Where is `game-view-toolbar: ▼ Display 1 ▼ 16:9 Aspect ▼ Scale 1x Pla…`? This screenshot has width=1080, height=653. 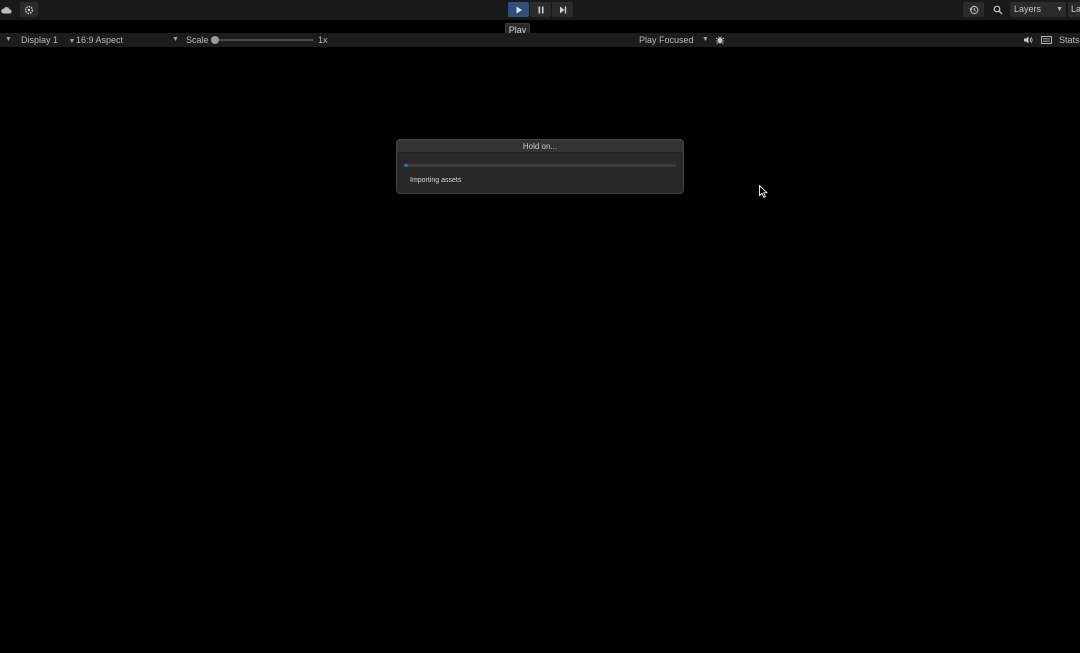 game-view-toolbar: ▼ Display 1 ▼ 16:9 Aspect ▼ Scale 1x Pla… is located at coordinates (540, 40).